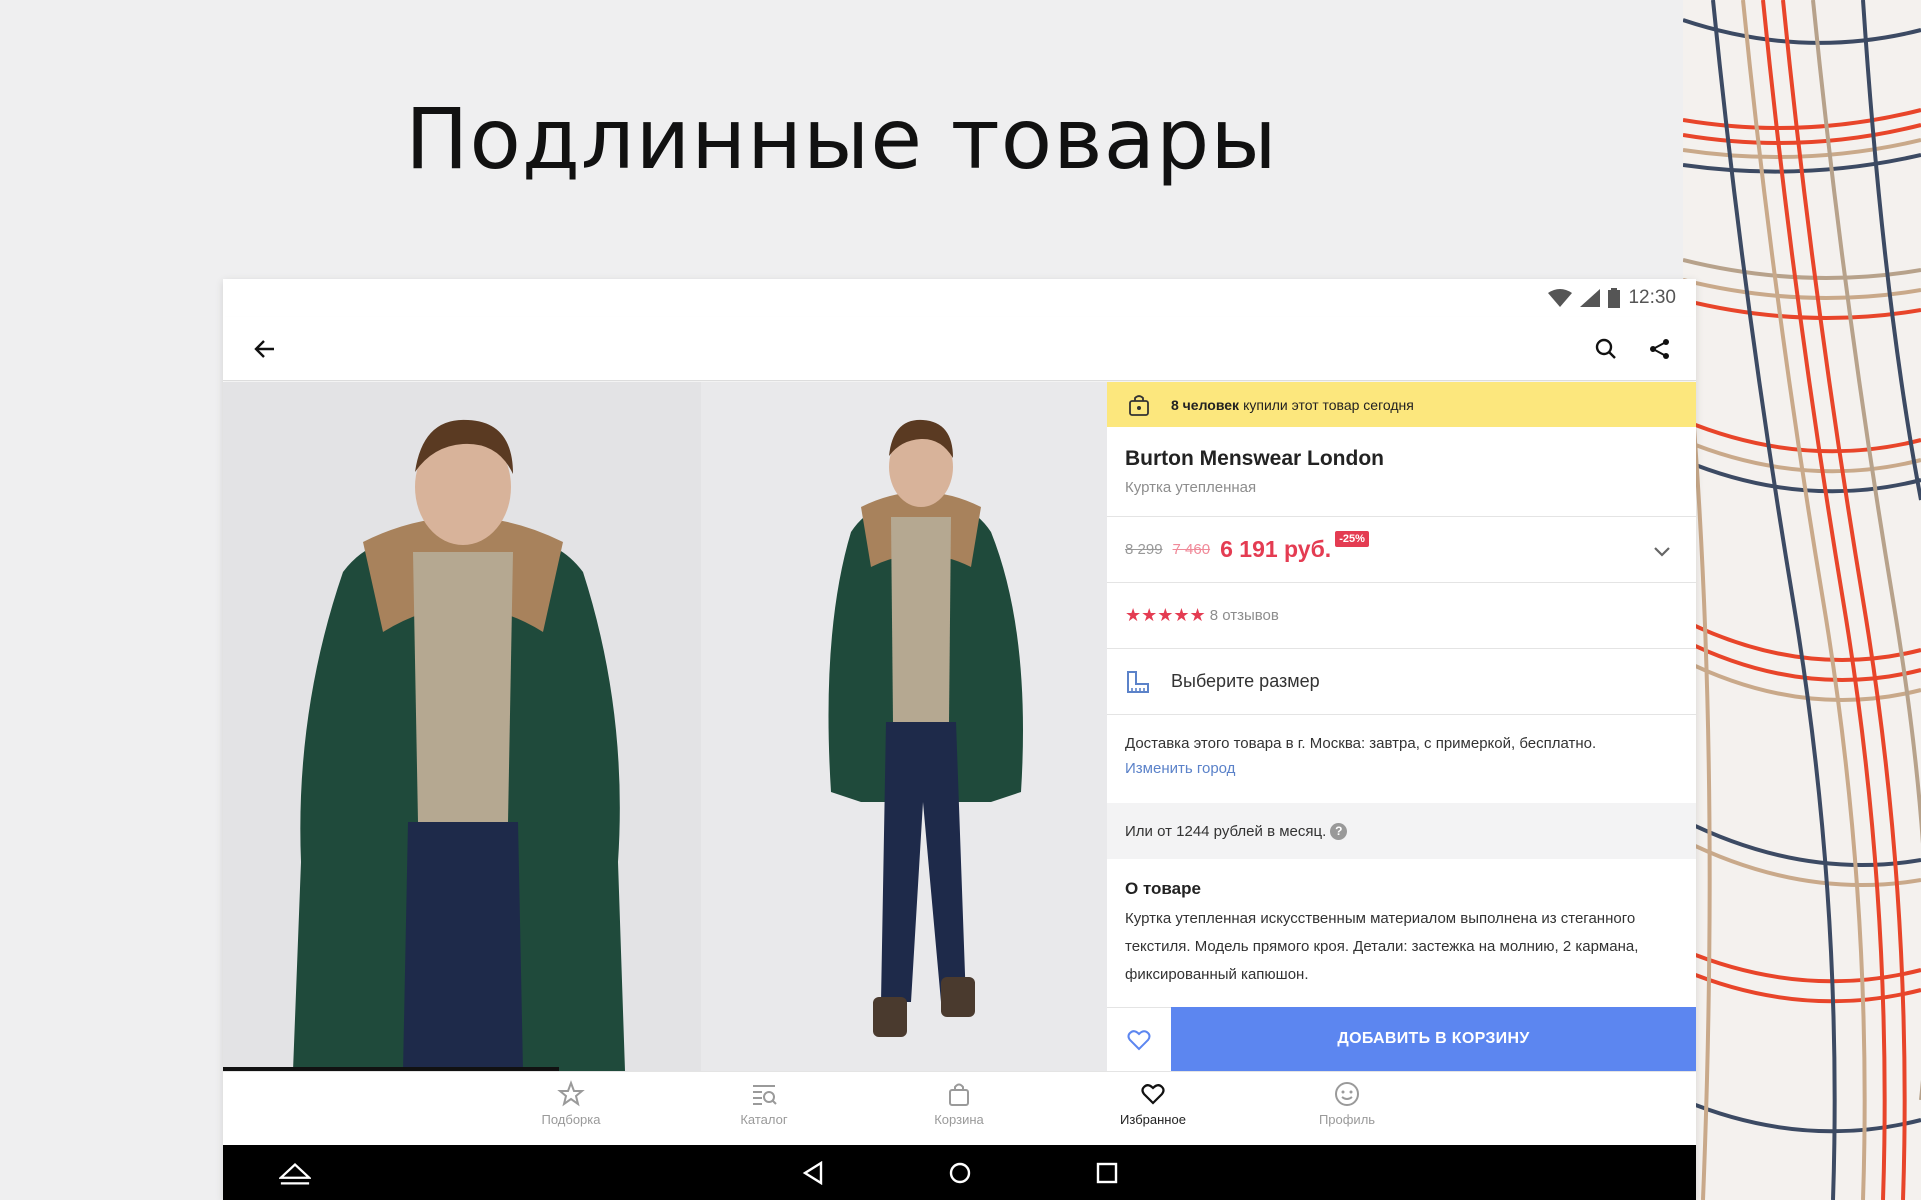 The height and width of the screenshot is (1200, 1921). I want to click on status-time: 12:30, so click(1652, 297).